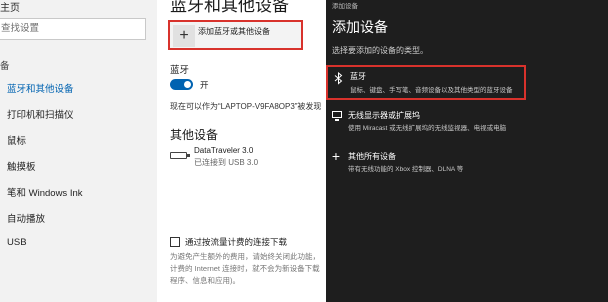  I want to click on bluetooth-heading: 蓝牙, so click(180, 70).